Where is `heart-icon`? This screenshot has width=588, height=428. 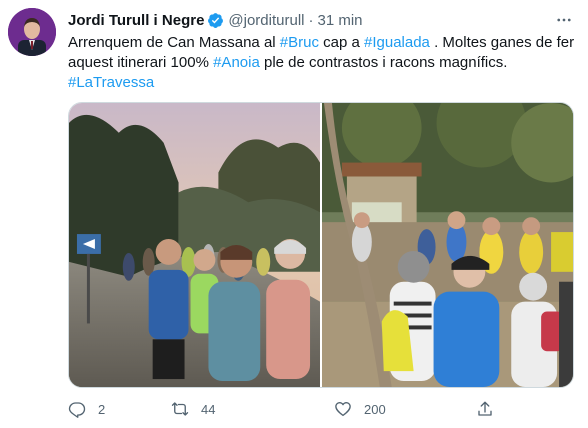
heart-icon is located at coordinates (343, 409).